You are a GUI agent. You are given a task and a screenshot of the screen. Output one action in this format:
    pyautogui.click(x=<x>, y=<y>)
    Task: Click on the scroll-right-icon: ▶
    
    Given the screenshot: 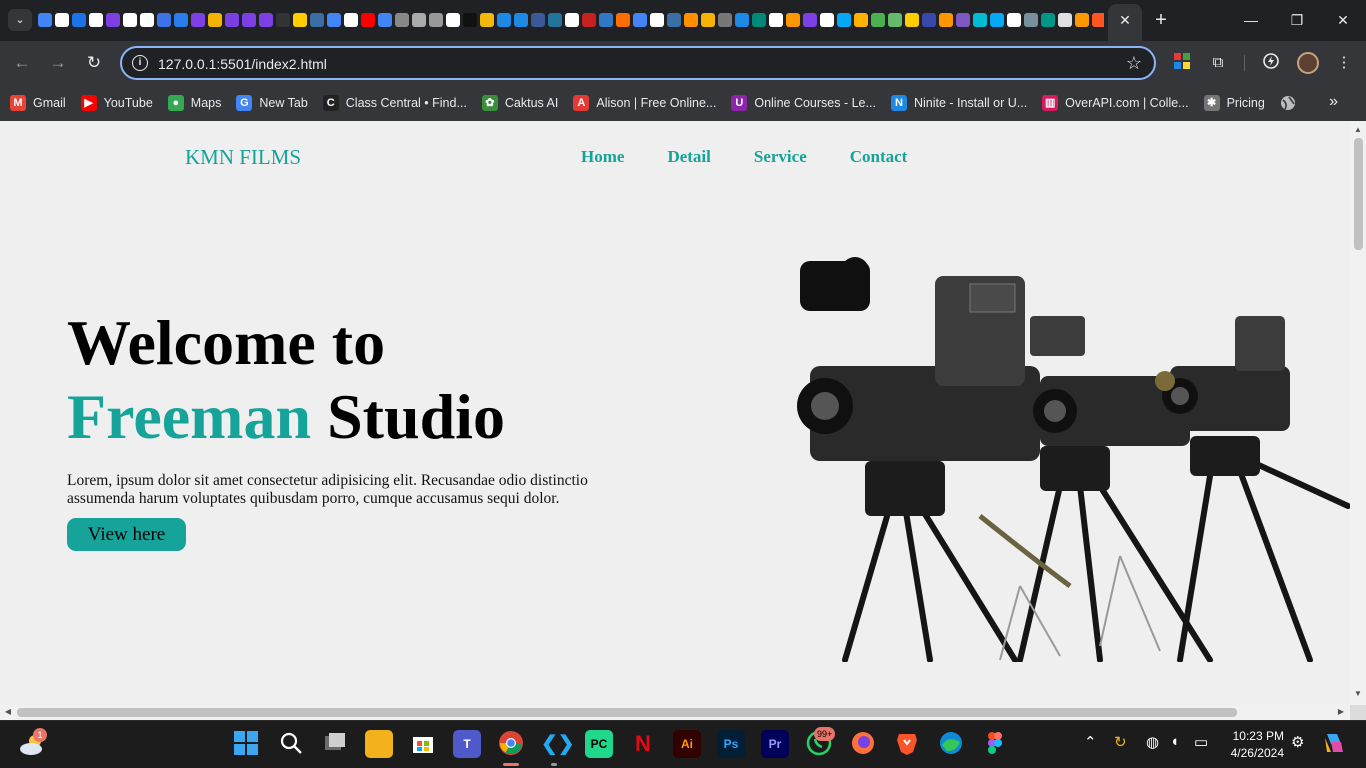 What is the action you would take?
    pyautogui.click(x=1341, y=712)
    